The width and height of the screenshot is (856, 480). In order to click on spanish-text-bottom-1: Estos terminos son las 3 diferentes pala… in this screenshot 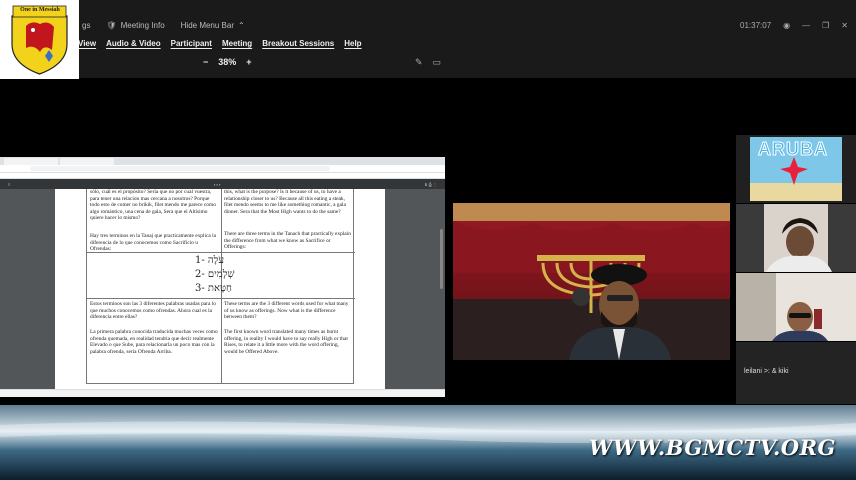, I will do `click(153, 311)`.